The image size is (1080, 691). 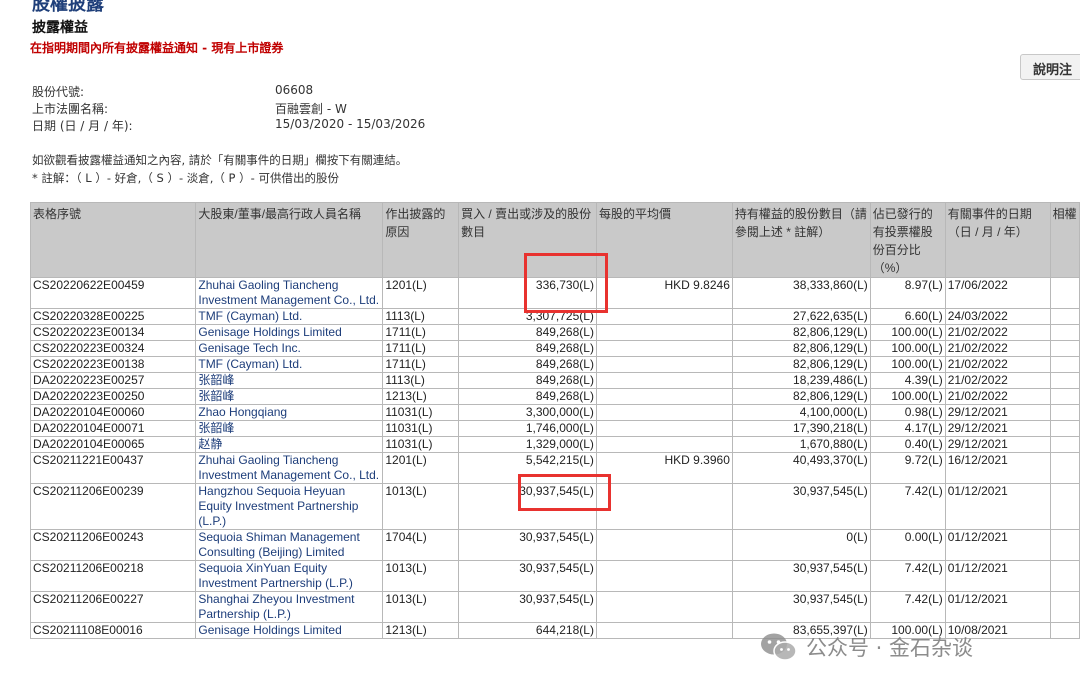 What do you see at coordinates (228, 125) in the screenshot?
I see `info-row: 日期 (日 / 月 / 年): 15/03/2020 - 15/03/2026` at bounding box center [228, 125].